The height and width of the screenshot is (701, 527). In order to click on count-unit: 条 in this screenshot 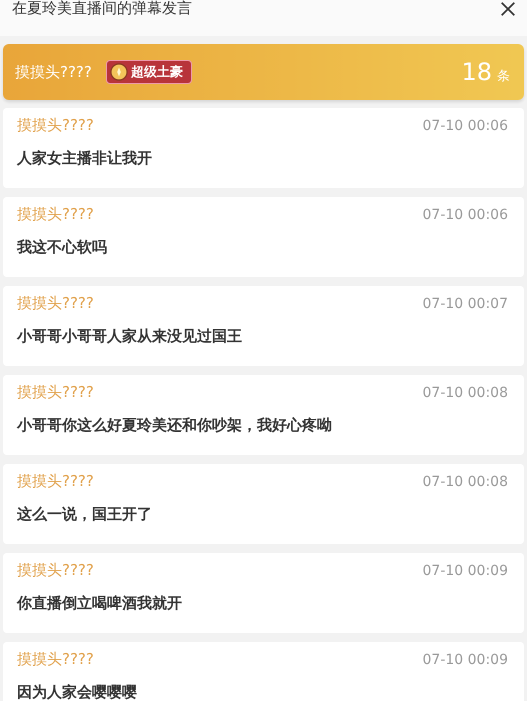, I will do `click(503, 76)`.